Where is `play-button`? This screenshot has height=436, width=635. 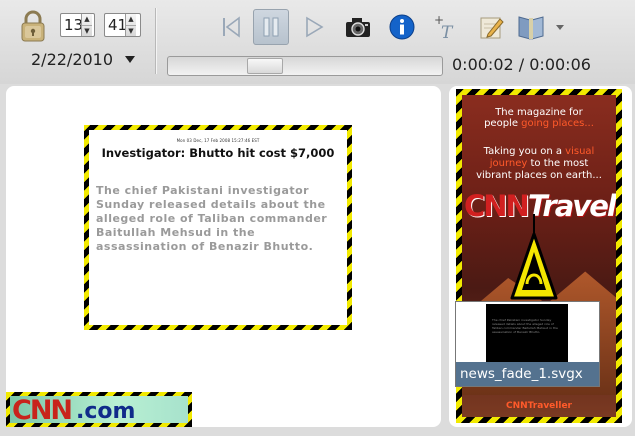 play-button is located at coordinates (314, 27).